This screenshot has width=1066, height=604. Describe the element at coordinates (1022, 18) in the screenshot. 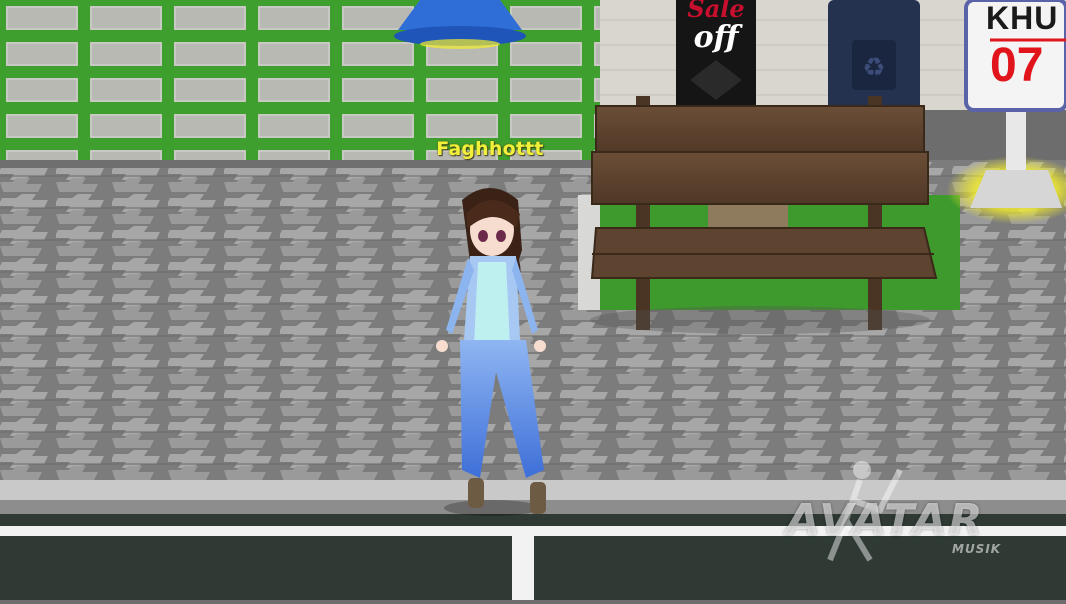

I see `street-sign-label: KHU` at that location.